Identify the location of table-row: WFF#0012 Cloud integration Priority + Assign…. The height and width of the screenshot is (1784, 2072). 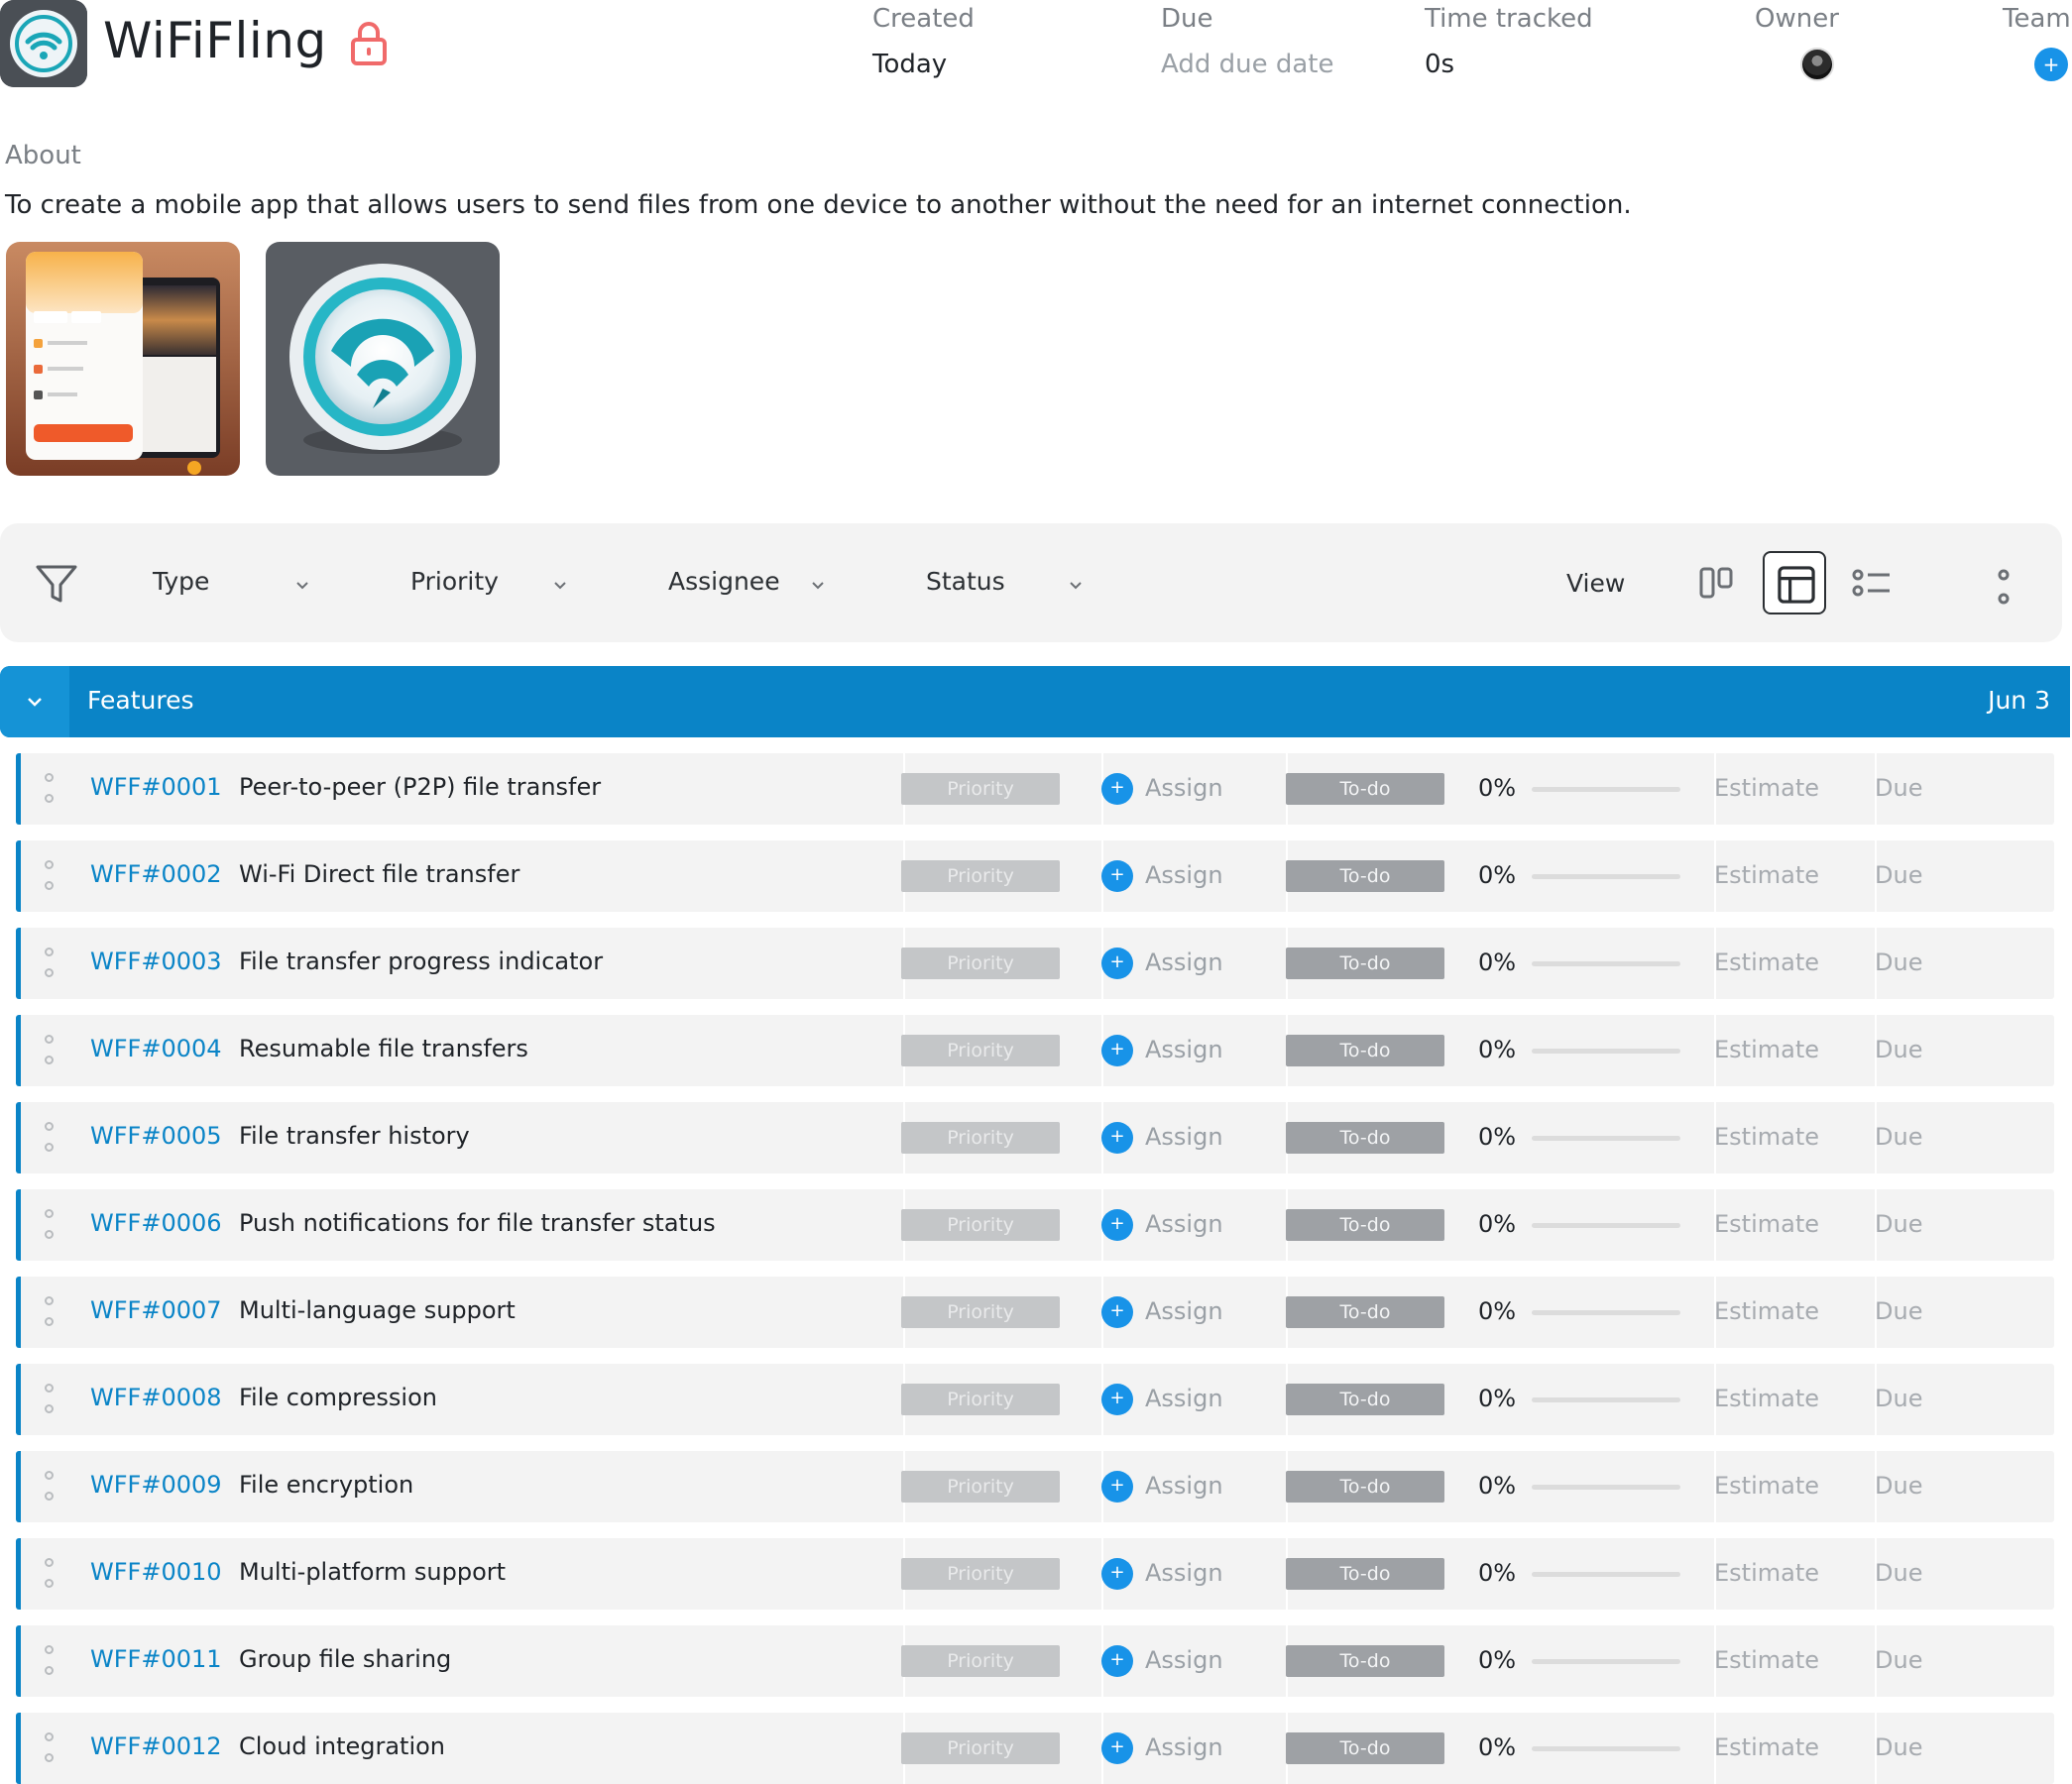
(1035, 1749).